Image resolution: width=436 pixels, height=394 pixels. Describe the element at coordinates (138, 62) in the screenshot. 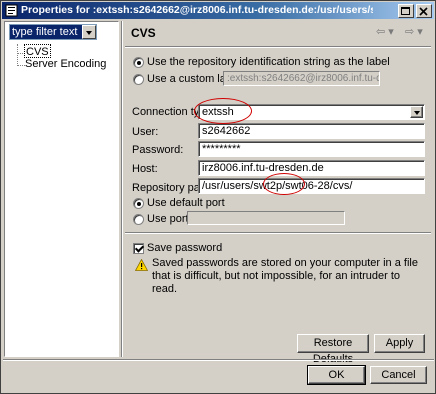

I see `radio-repo-string-label` at that location.